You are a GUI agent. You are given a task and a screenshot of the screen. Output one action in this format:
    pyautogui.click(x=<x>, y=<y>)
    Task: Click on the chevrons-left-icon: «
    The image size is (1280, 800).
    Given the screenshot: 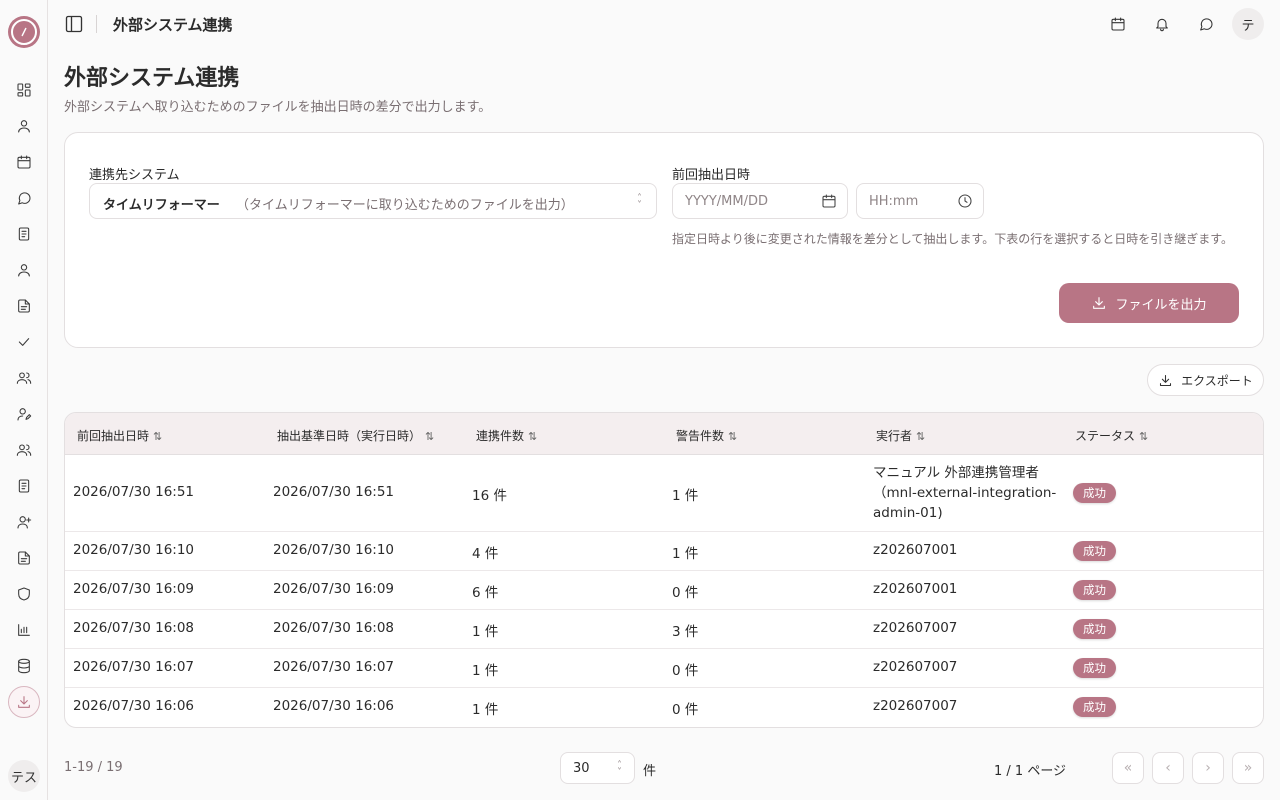 What is the action you would take?
    pyautogui.click(x=1128, y=768)
    